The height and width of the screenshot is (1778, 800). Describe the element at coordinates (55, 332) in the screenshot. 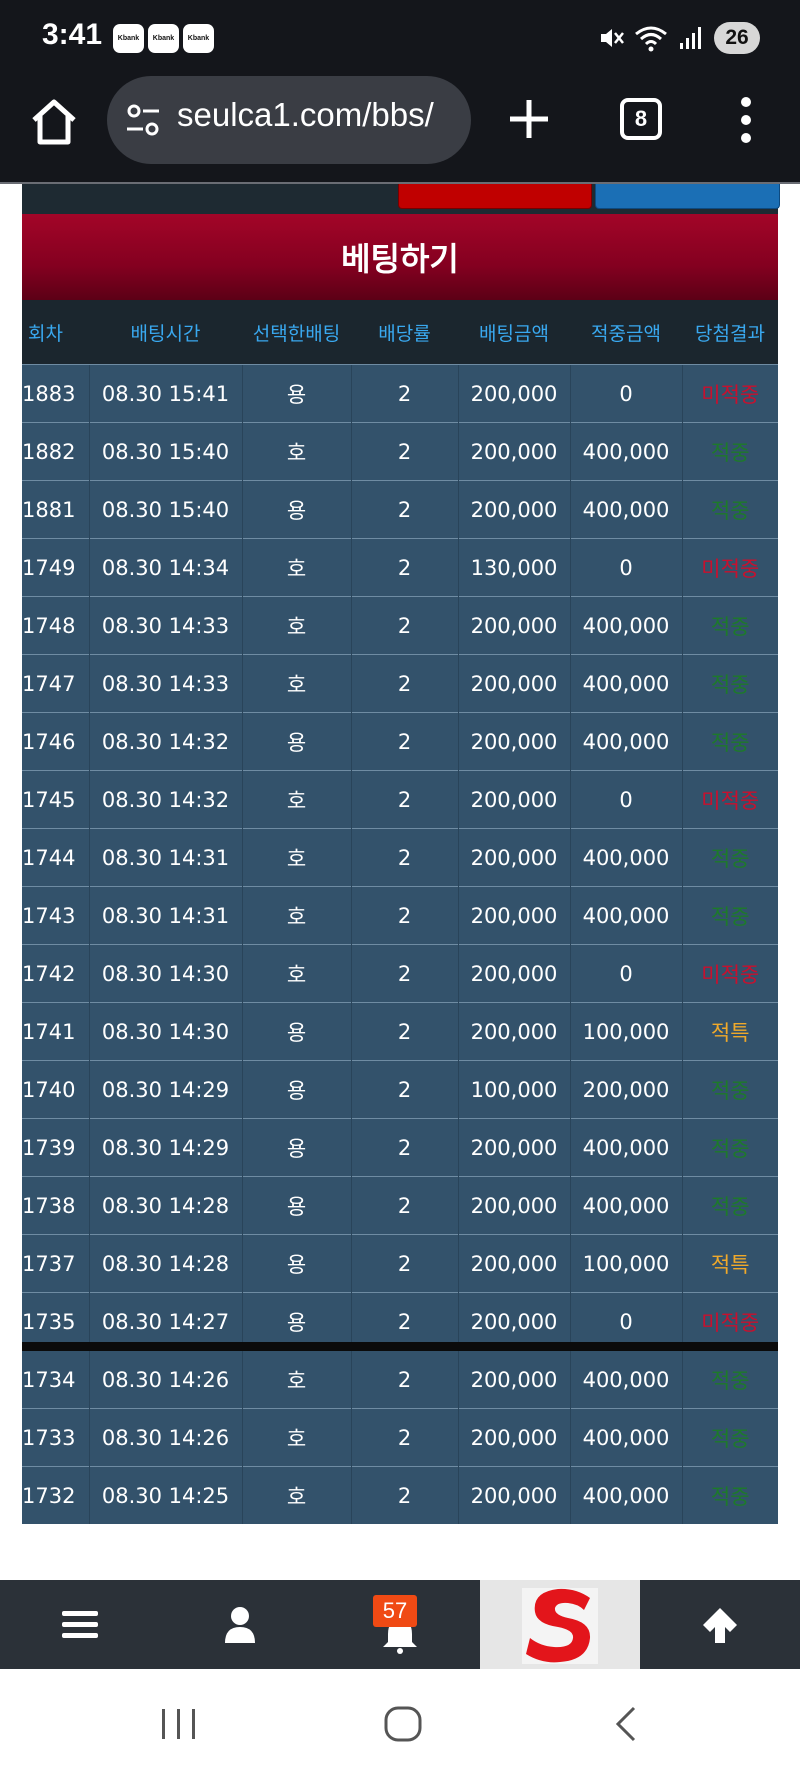

I see `header-round: 회차` at that location.